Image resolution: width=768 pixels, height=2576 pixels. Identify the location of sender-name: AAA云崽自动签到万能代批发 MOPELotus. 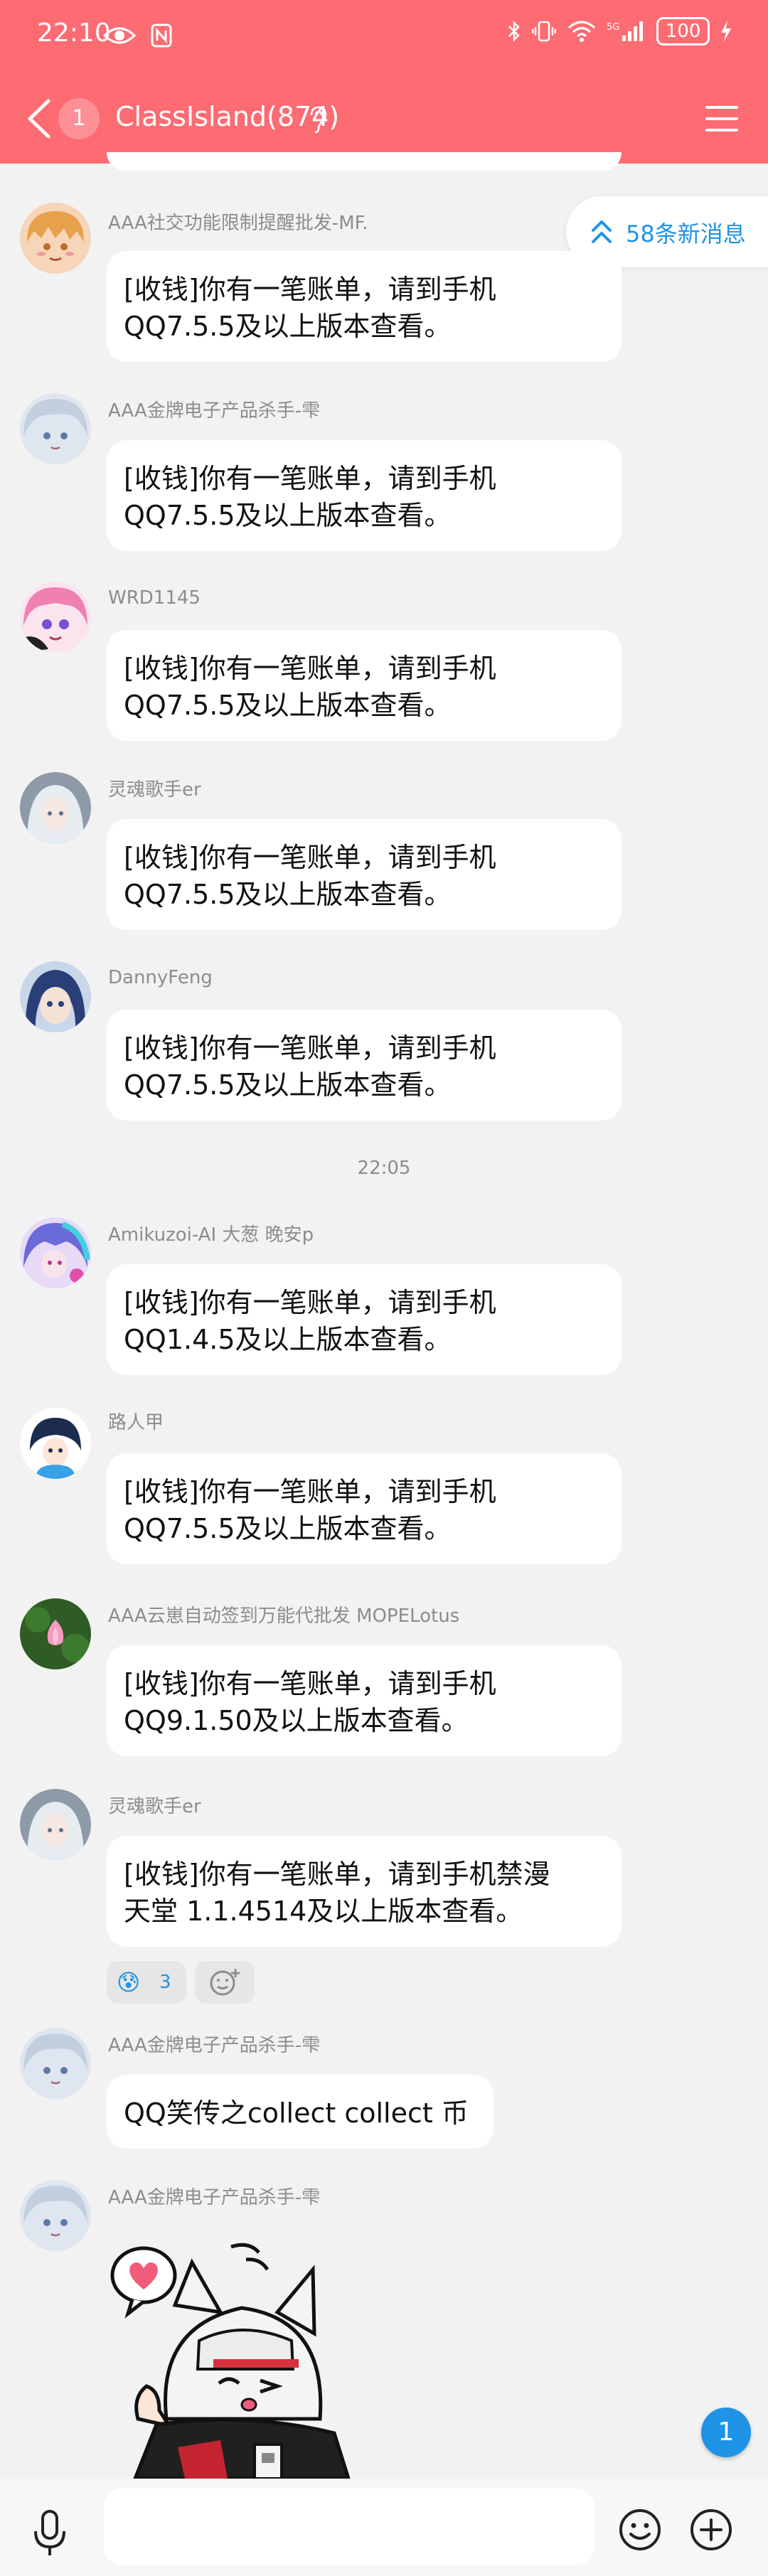
(283, 1614).